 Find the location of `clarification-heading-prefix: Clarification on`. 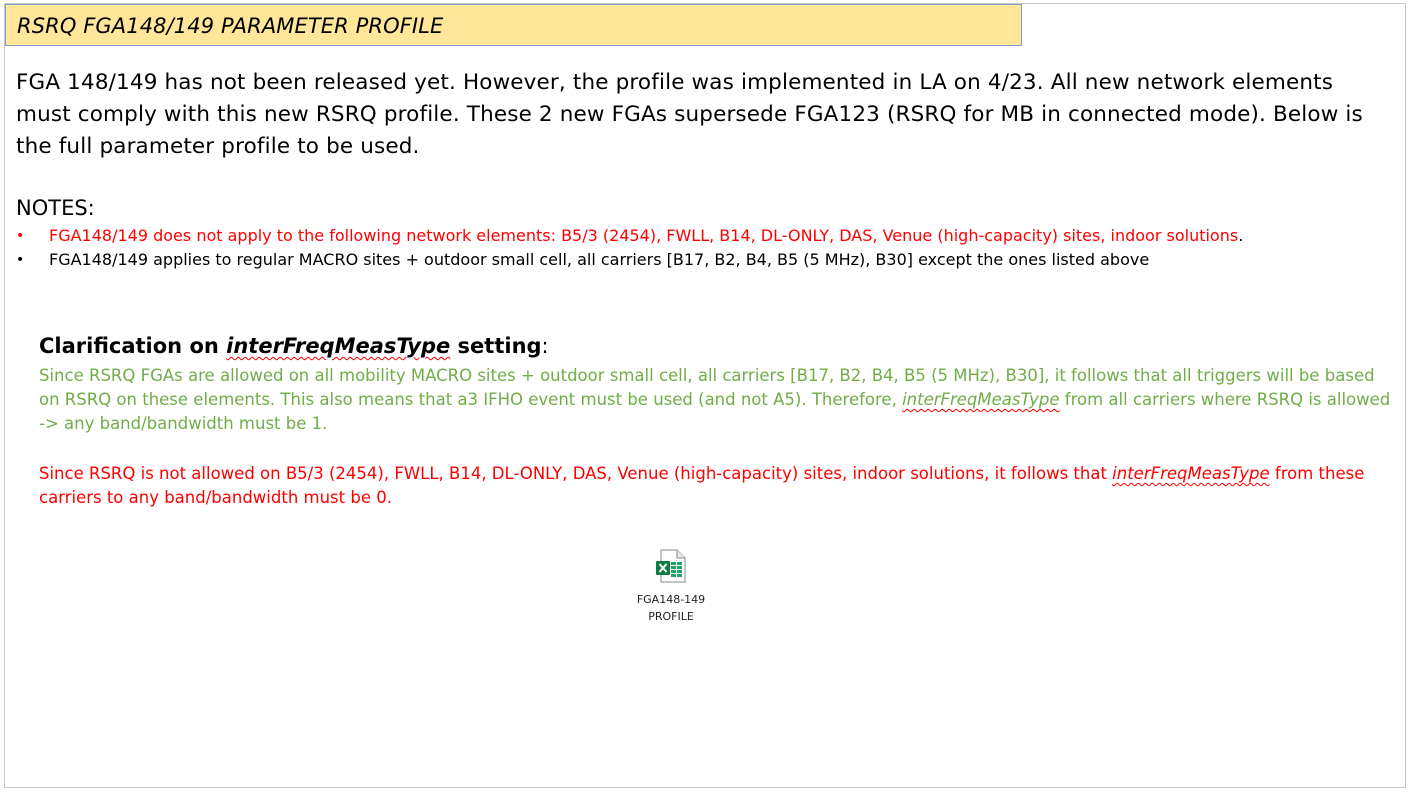

clarification-heading-prefix: Clarification on is located at coordinates (133, 346).